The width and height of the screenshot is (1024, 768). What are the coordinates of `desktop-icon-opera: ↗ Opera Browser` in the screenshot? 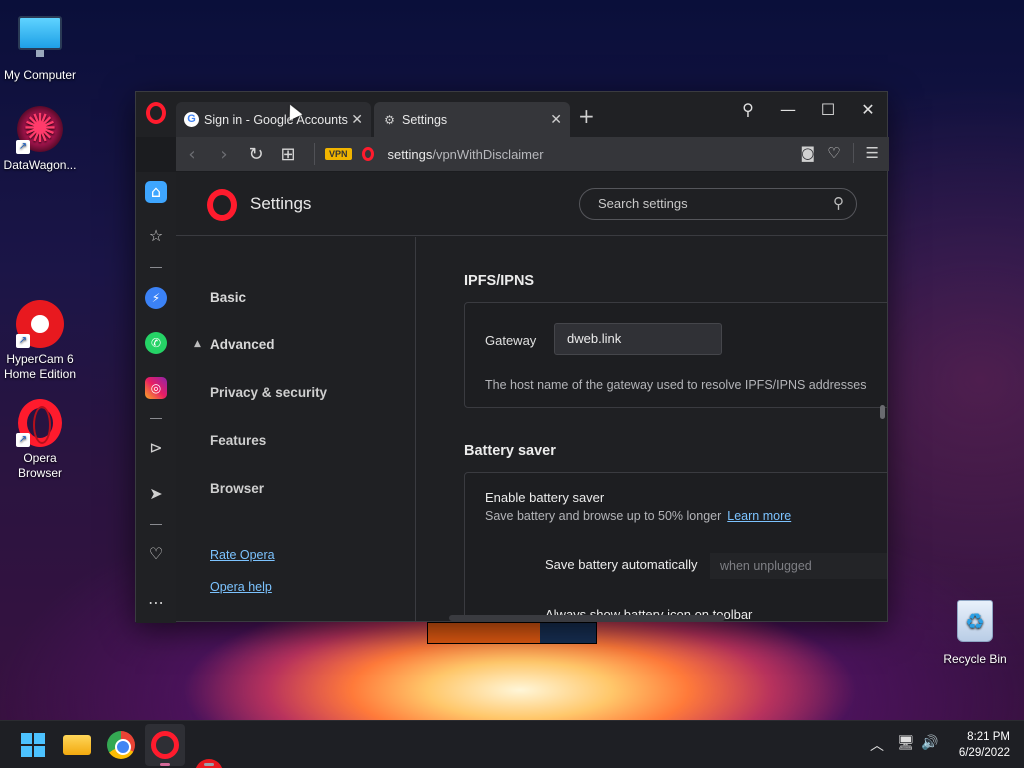 It's located at (40, 440).